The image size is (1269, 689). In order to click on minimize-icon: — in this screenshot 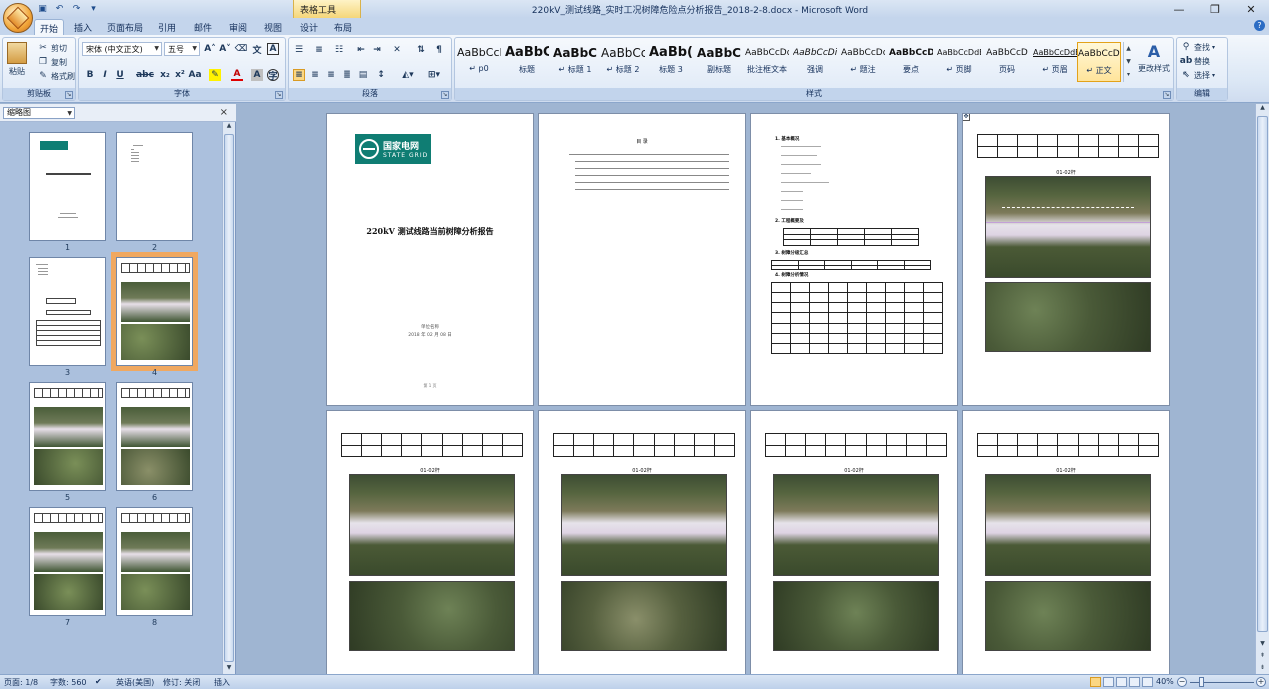, I will do `click(1179, 9)`.